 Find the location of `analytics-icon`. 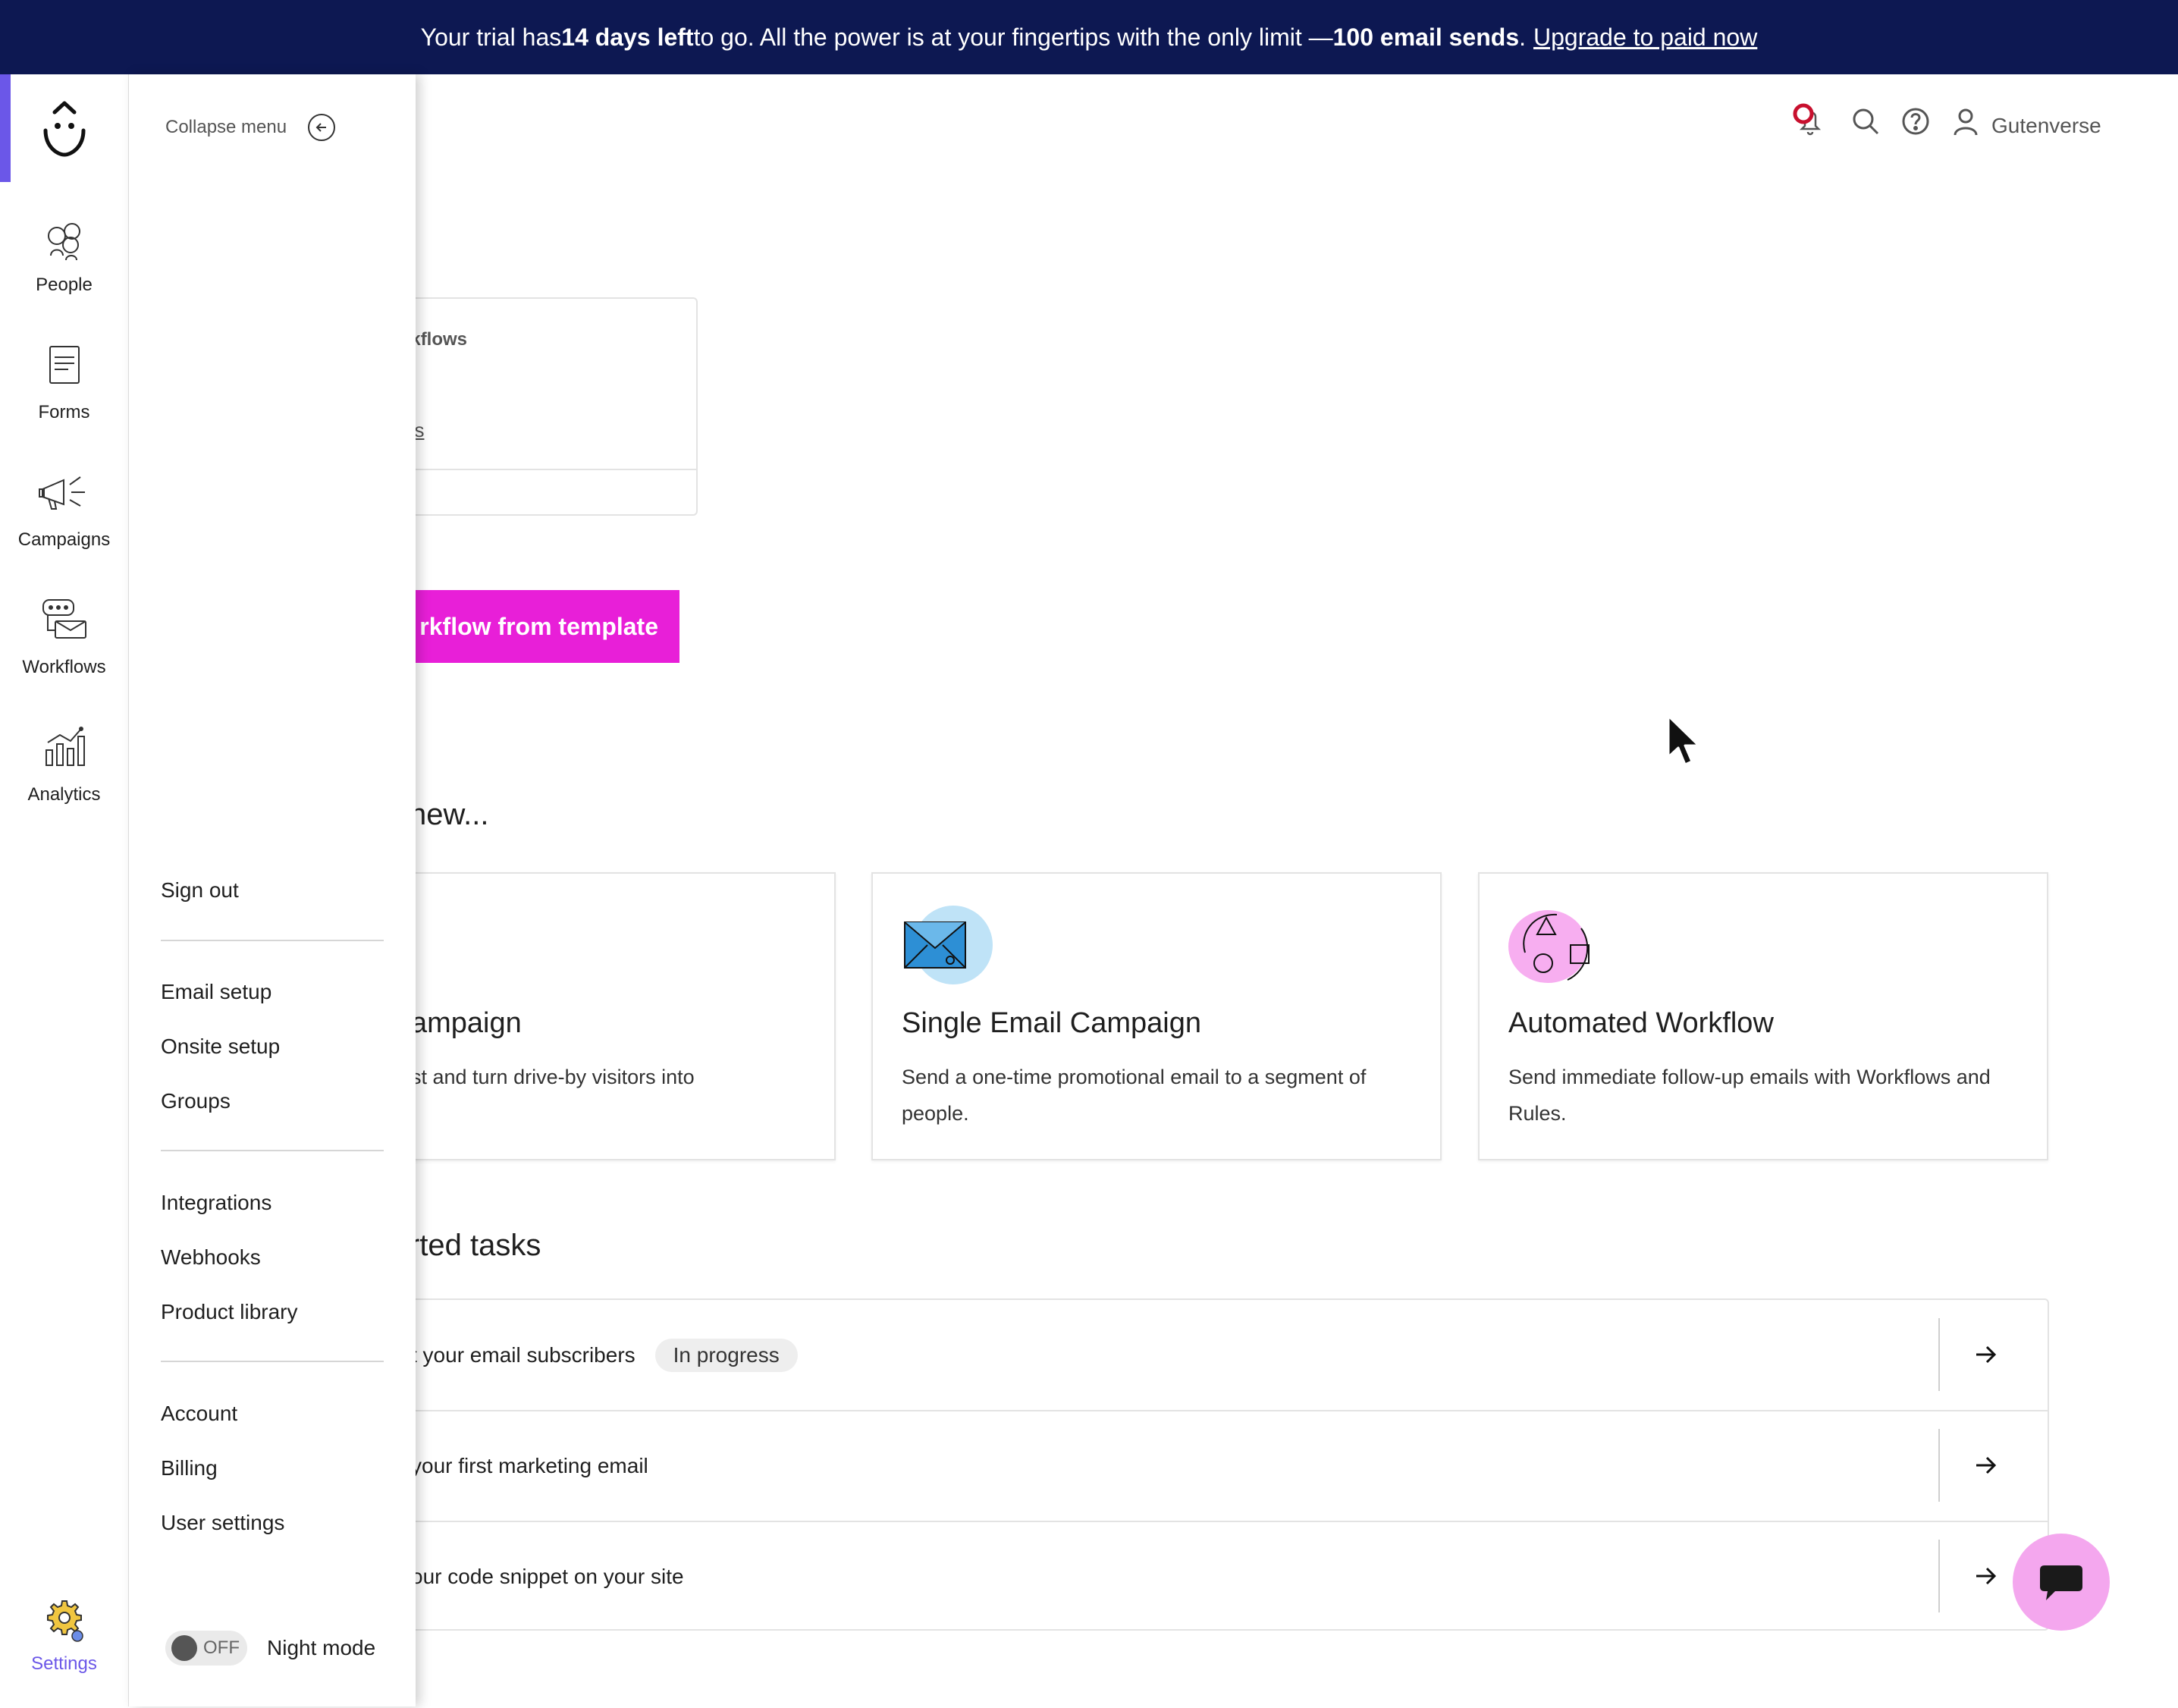

analytics-icon is located at coordinates (64, 747).